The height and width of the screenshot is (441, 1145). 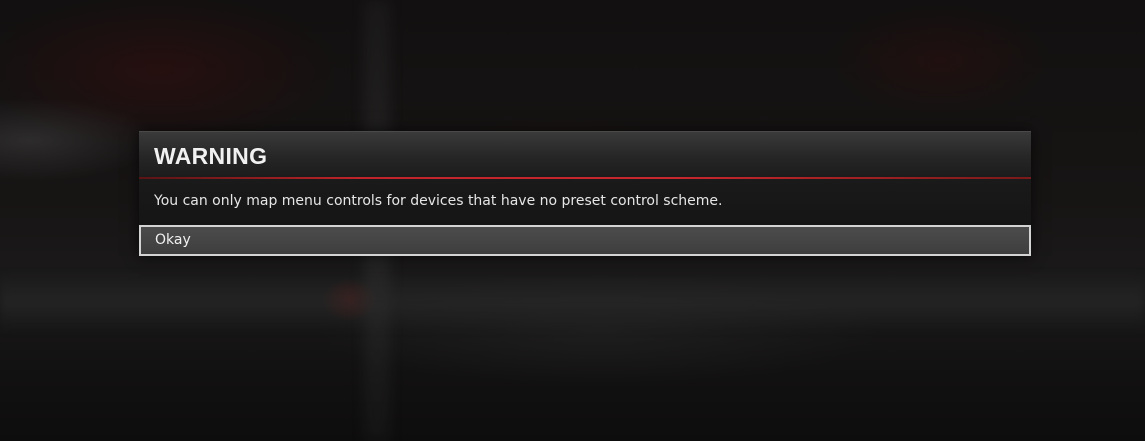 I want to click on okay-button: Okay, so click(x=585, y=240).